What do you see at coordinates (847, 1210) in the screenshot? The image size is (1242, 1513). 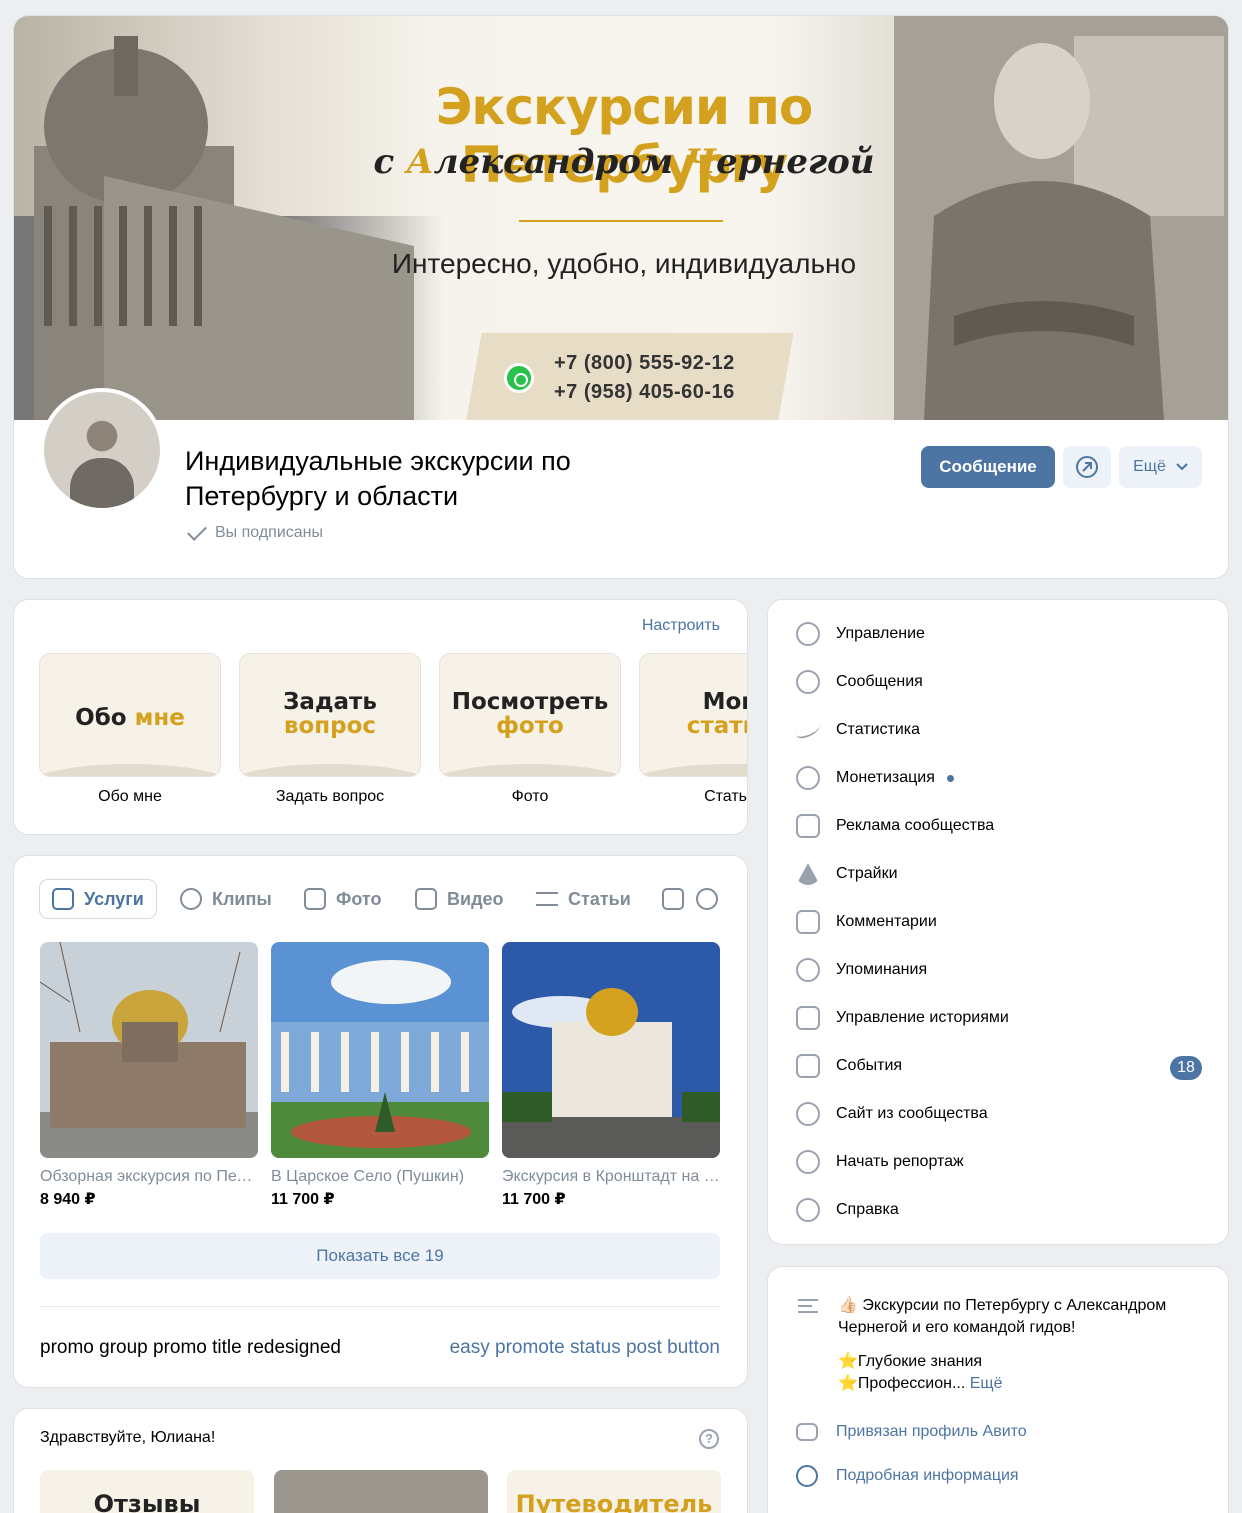 I see `menu-item-help: Справка` at bounding box center [847, 1210].